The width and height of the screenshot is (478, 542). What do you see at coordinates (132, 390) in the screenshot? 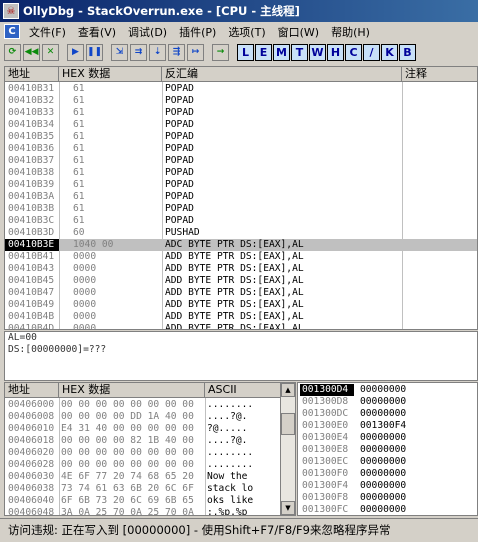
I see `dump-header-hex: HEX 数据` at bounding box center [132, 390].